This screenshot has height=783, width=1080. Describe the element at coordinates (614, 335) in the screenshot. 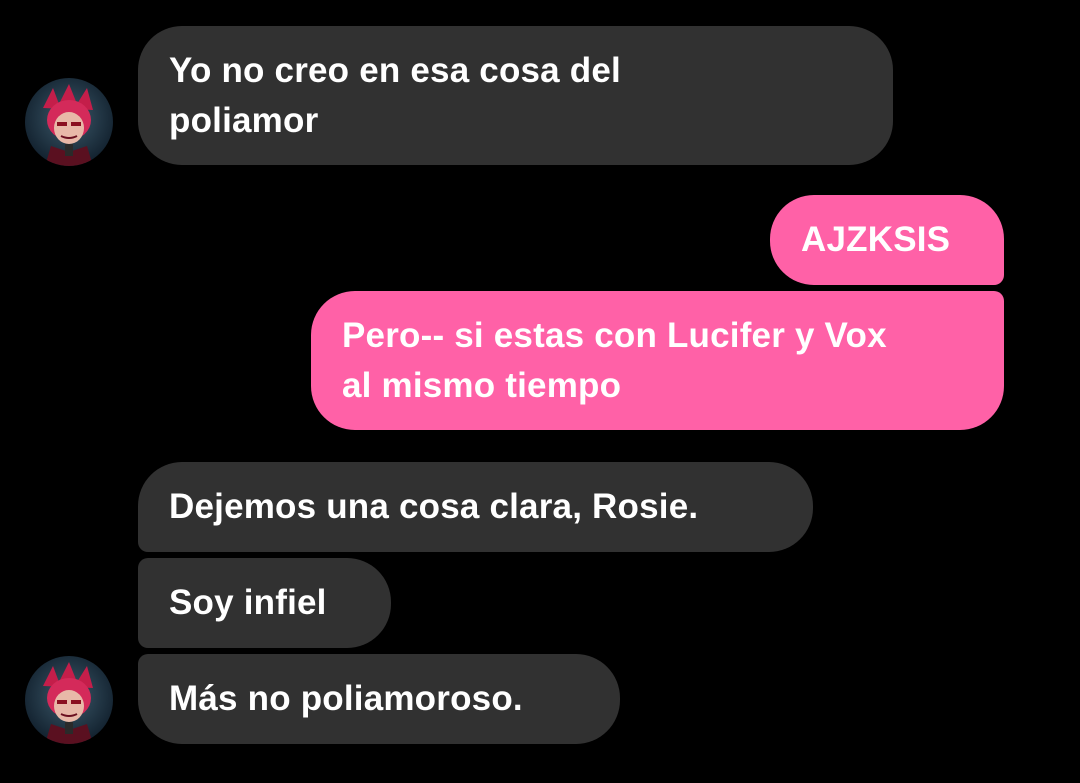

I see `message-text-line: Pero-- si estas con Lucifer y Vox` at that location.